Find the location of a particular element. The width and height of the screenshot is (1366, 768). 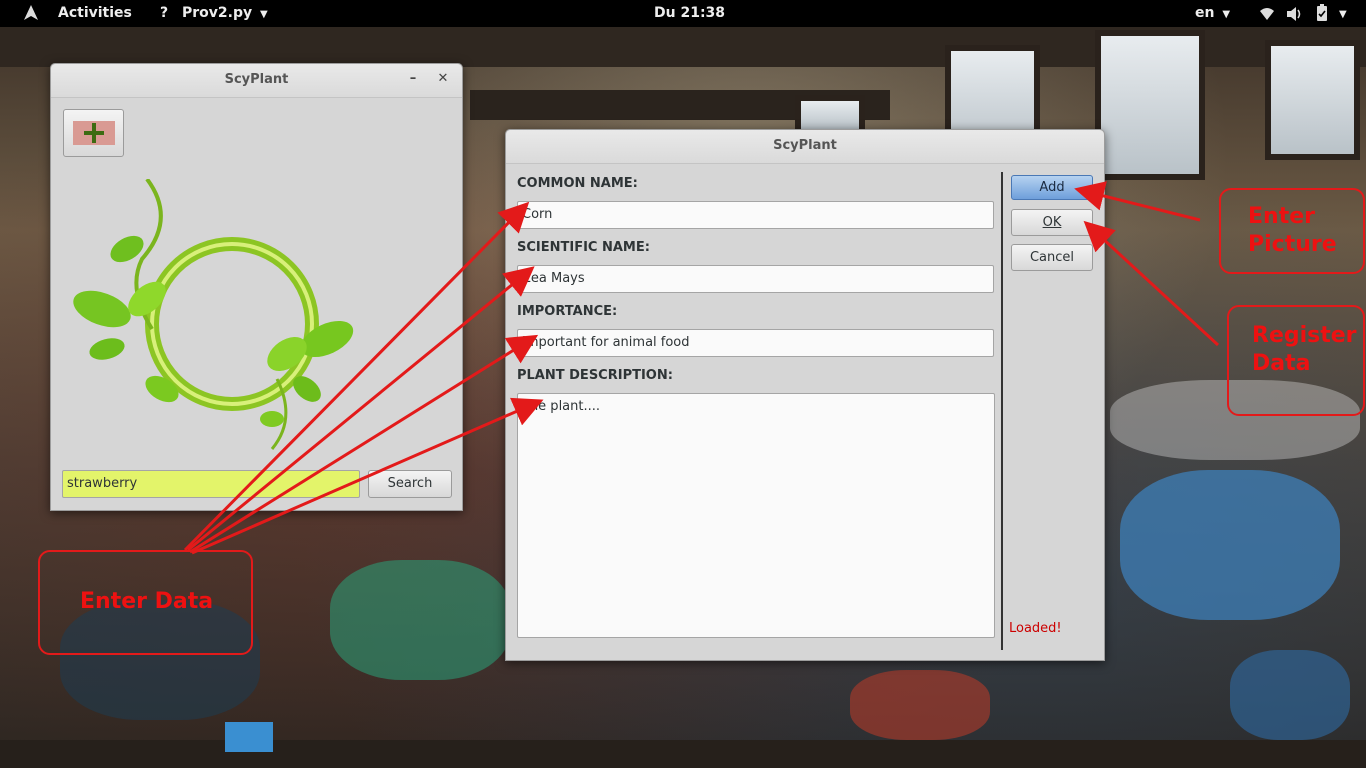

annotation-register-data-line2: Data is located at coordinates (1281, 363).